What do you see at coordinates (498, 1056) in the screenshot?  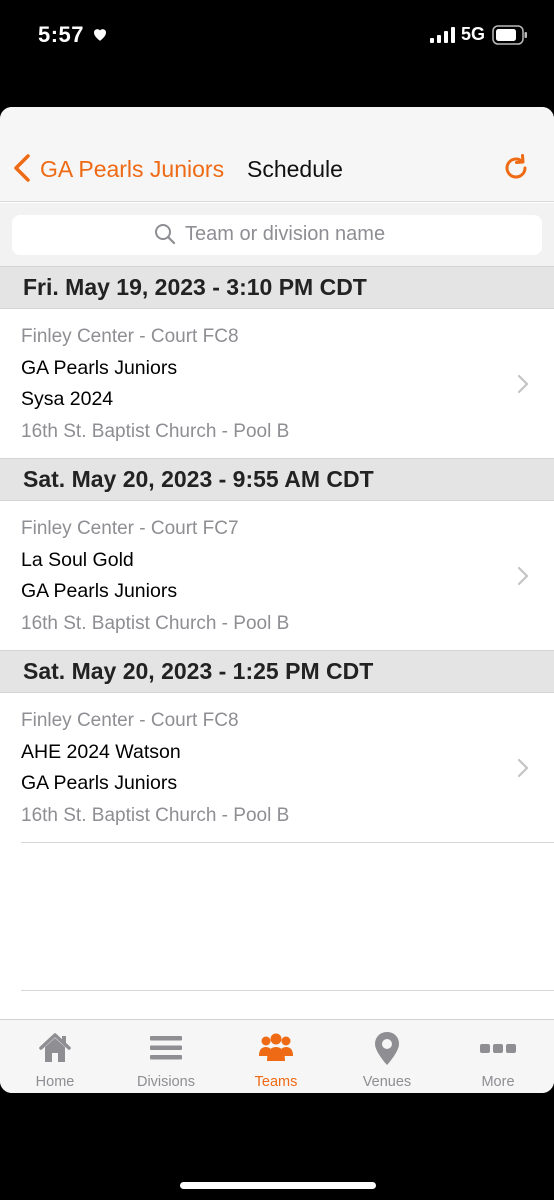 I see `tab-more: More` at bounding box center [498, 1056].